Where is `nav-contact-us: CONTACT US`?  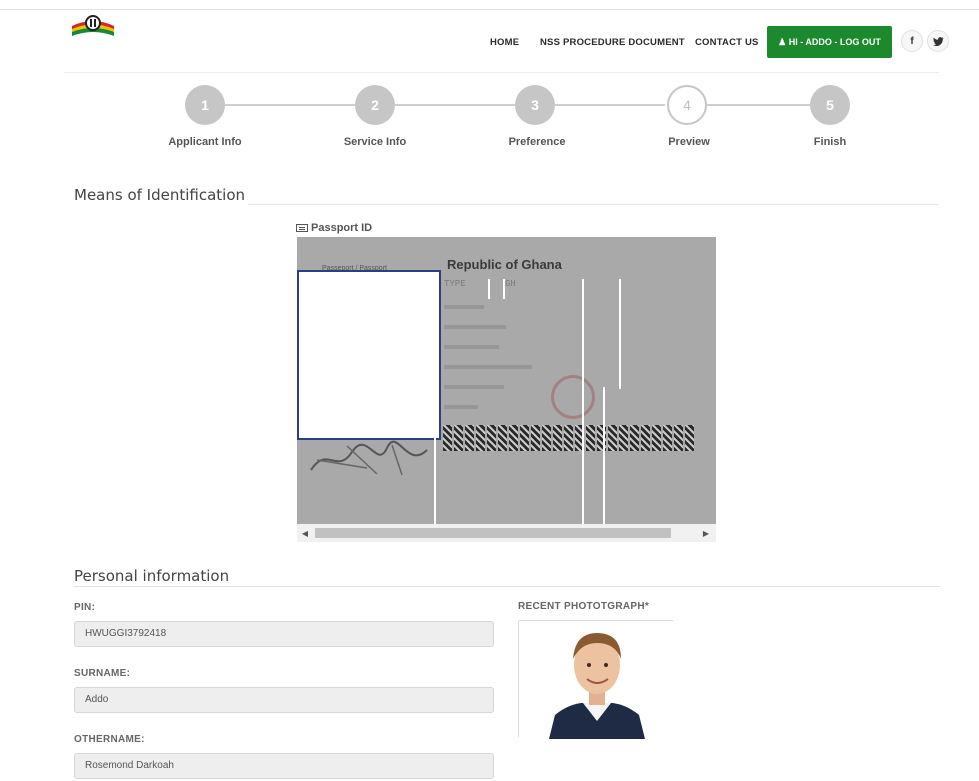
nav-contact-us: CONTACT US is located at coordinates (727, 42).